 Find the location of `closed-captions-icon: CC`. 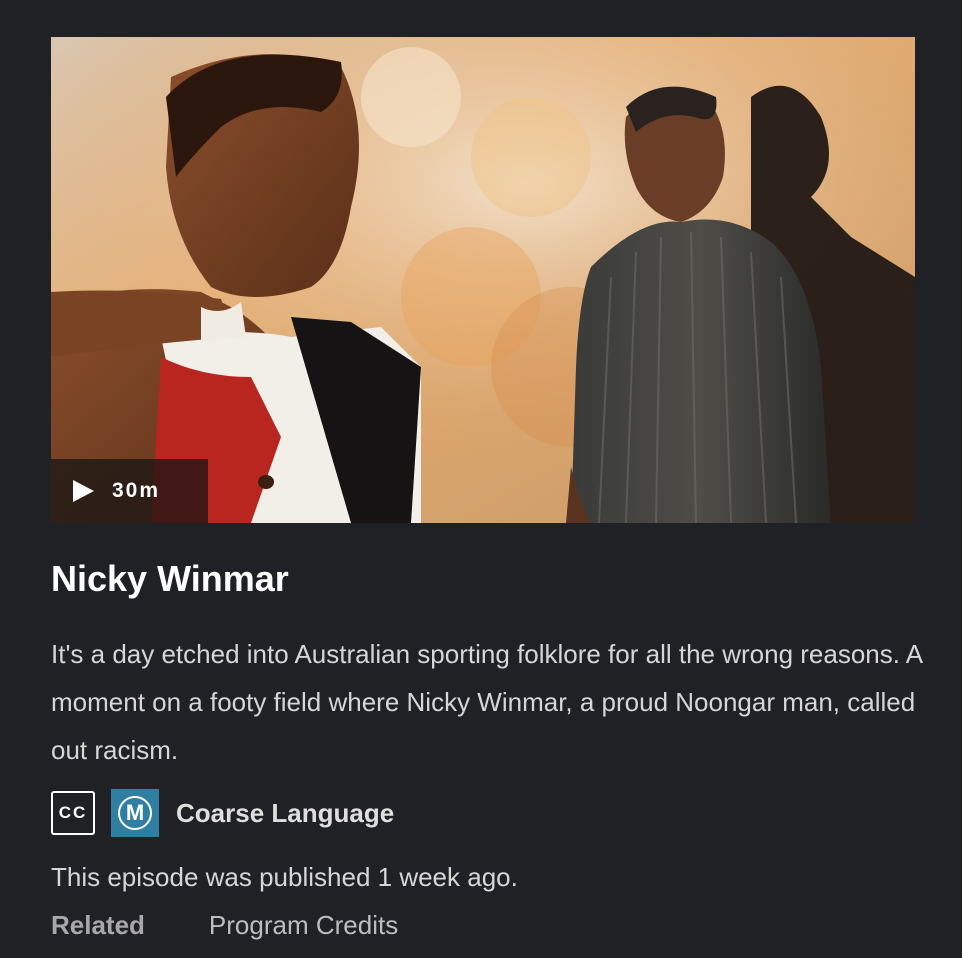

closed-captions-icon: CC is located at coordinates (73, 813).